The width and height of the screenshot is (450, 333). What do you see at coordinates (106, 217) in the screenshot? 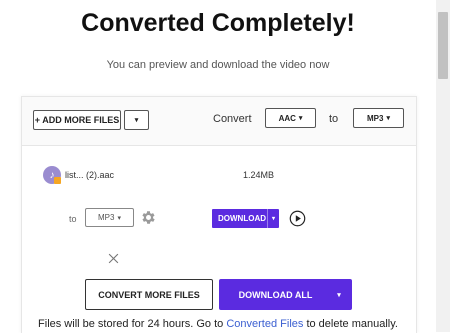
I see `output-format-value: MP3` at bounding box center [106, 217].